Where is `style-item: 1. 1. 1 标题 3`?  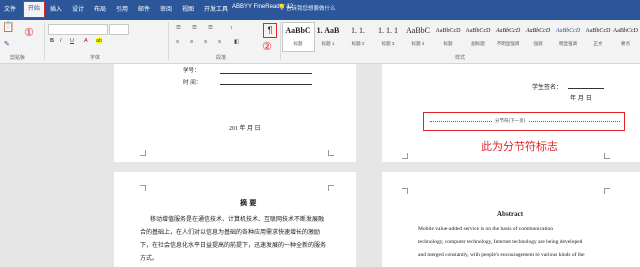 style-item: 1. 1. 1 标题 3 is located at coordinates (388, 37).